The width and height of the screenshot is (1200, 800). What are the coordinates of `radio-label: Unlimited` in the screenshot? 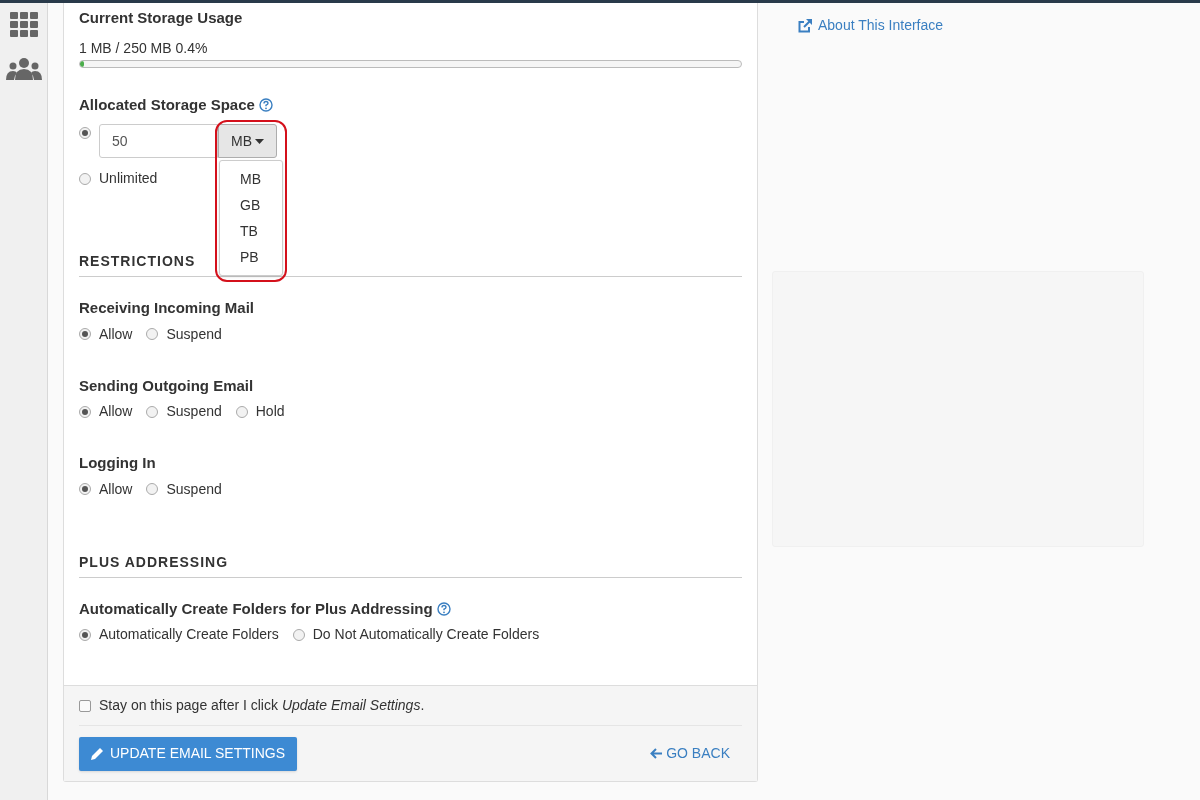 It's located at (128, 178).